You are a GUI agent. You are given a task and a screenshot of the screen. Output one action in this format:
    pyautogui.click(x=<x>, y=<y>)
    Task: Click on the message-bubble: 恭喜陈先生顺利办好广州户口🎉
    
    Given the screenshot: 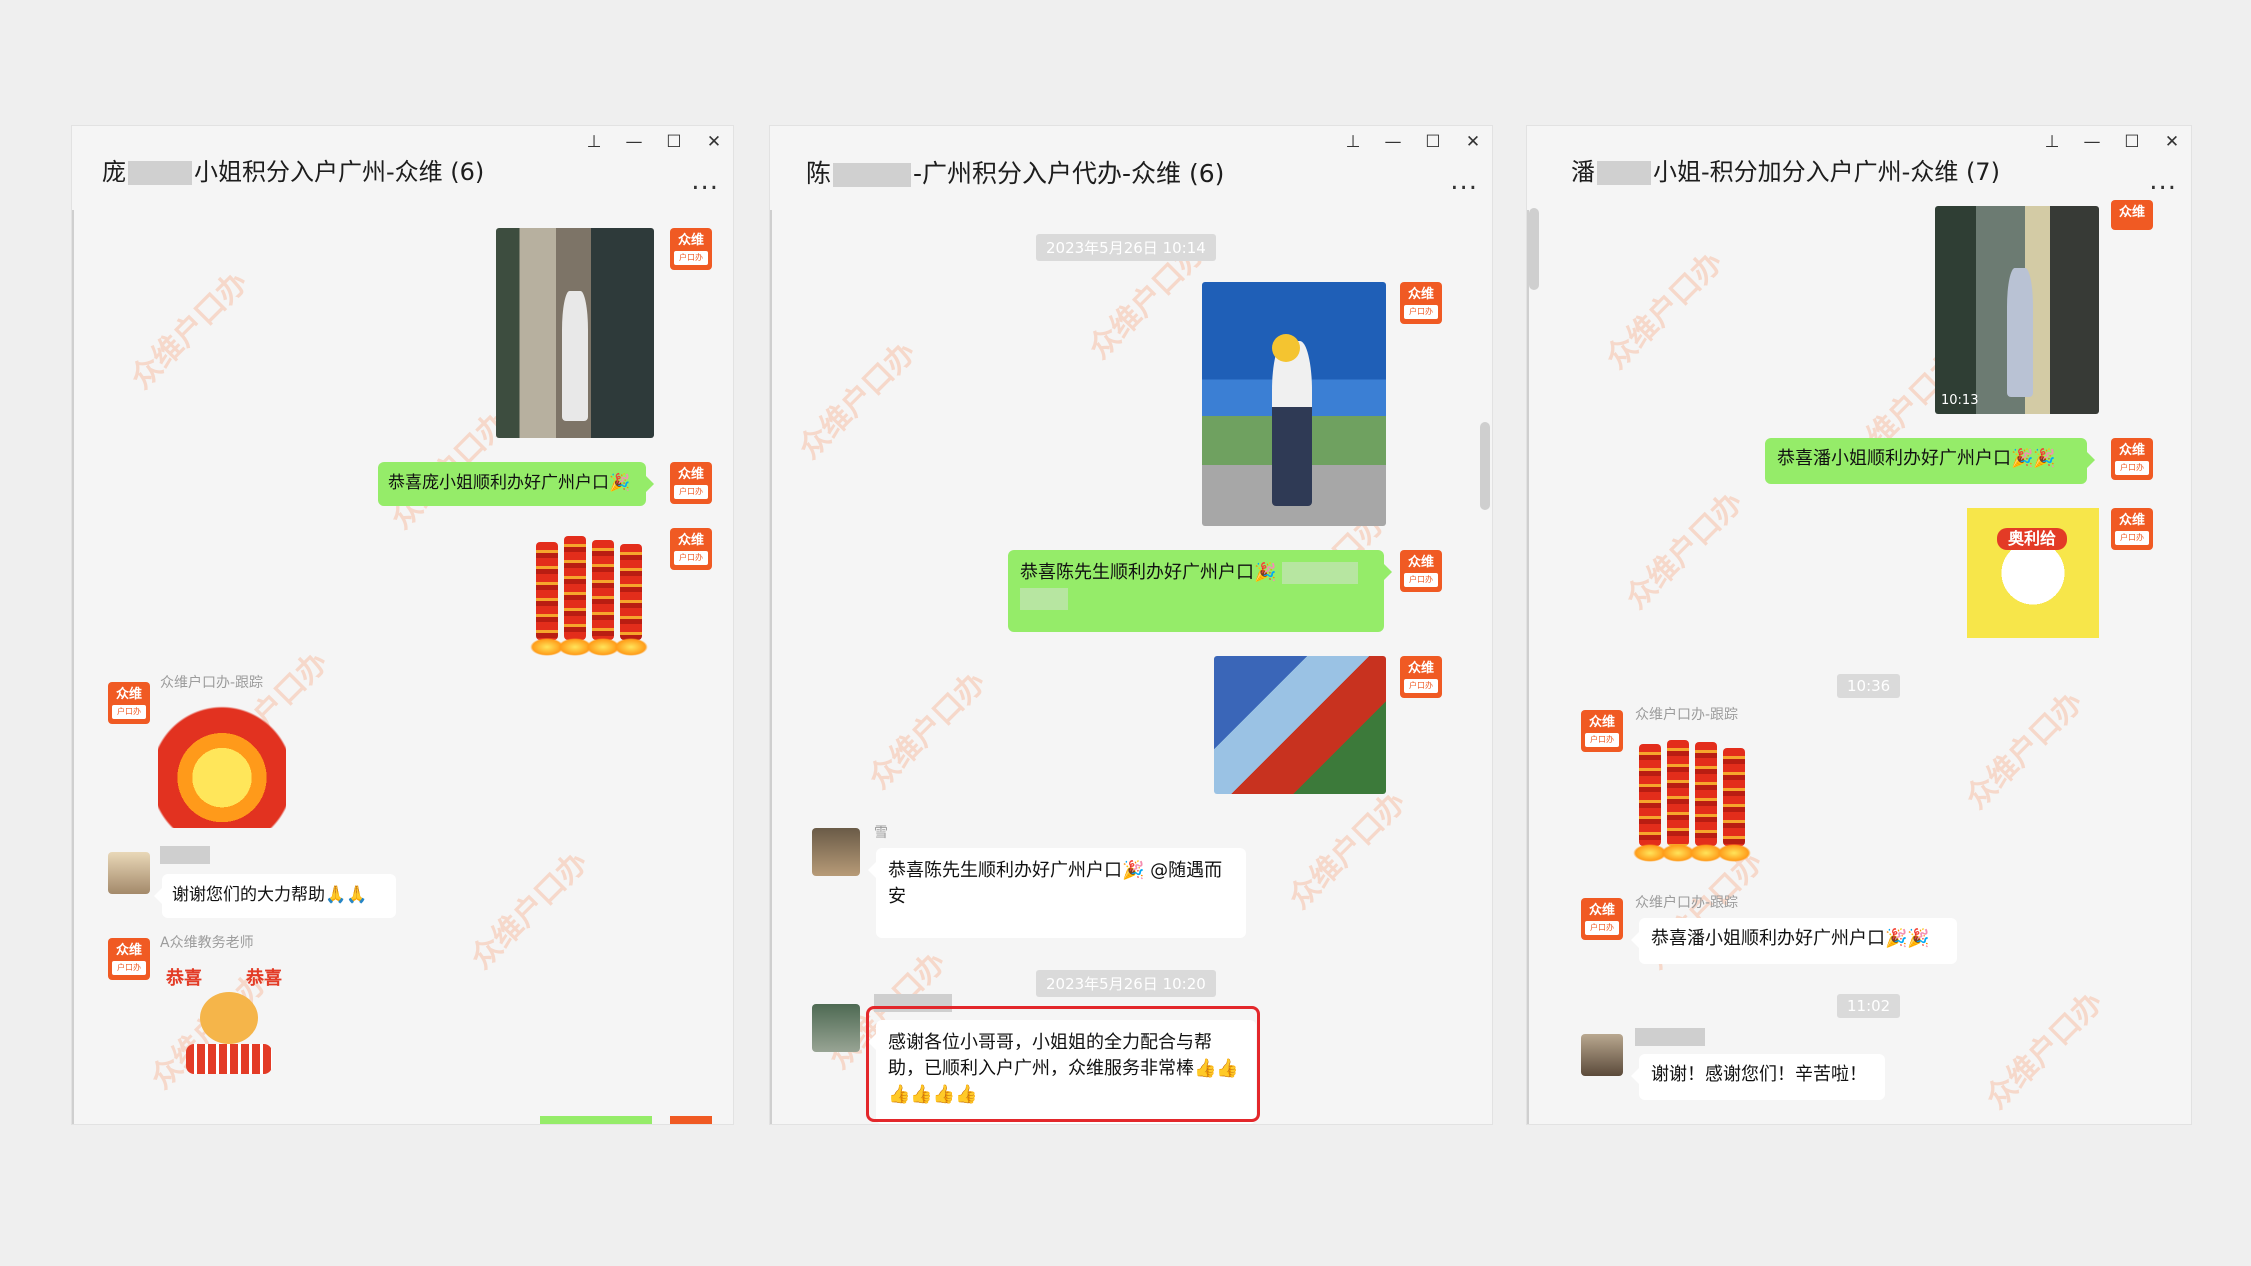 What is the action you would take?
    pyautogui.click(x=1200, y=591)
    